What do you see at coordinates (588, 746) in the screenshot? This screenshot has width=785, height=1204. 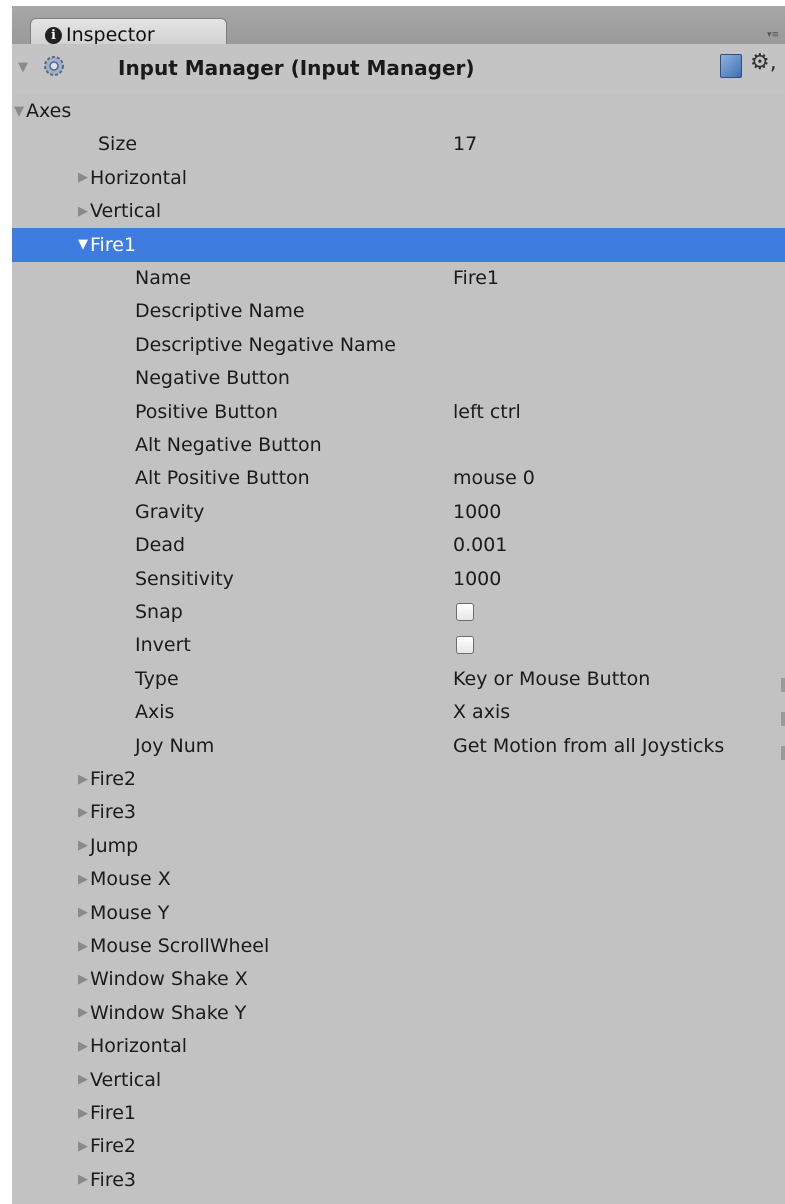 I see `property-value: Get Motion from all Joysticks` at bounding box center [588, 746].